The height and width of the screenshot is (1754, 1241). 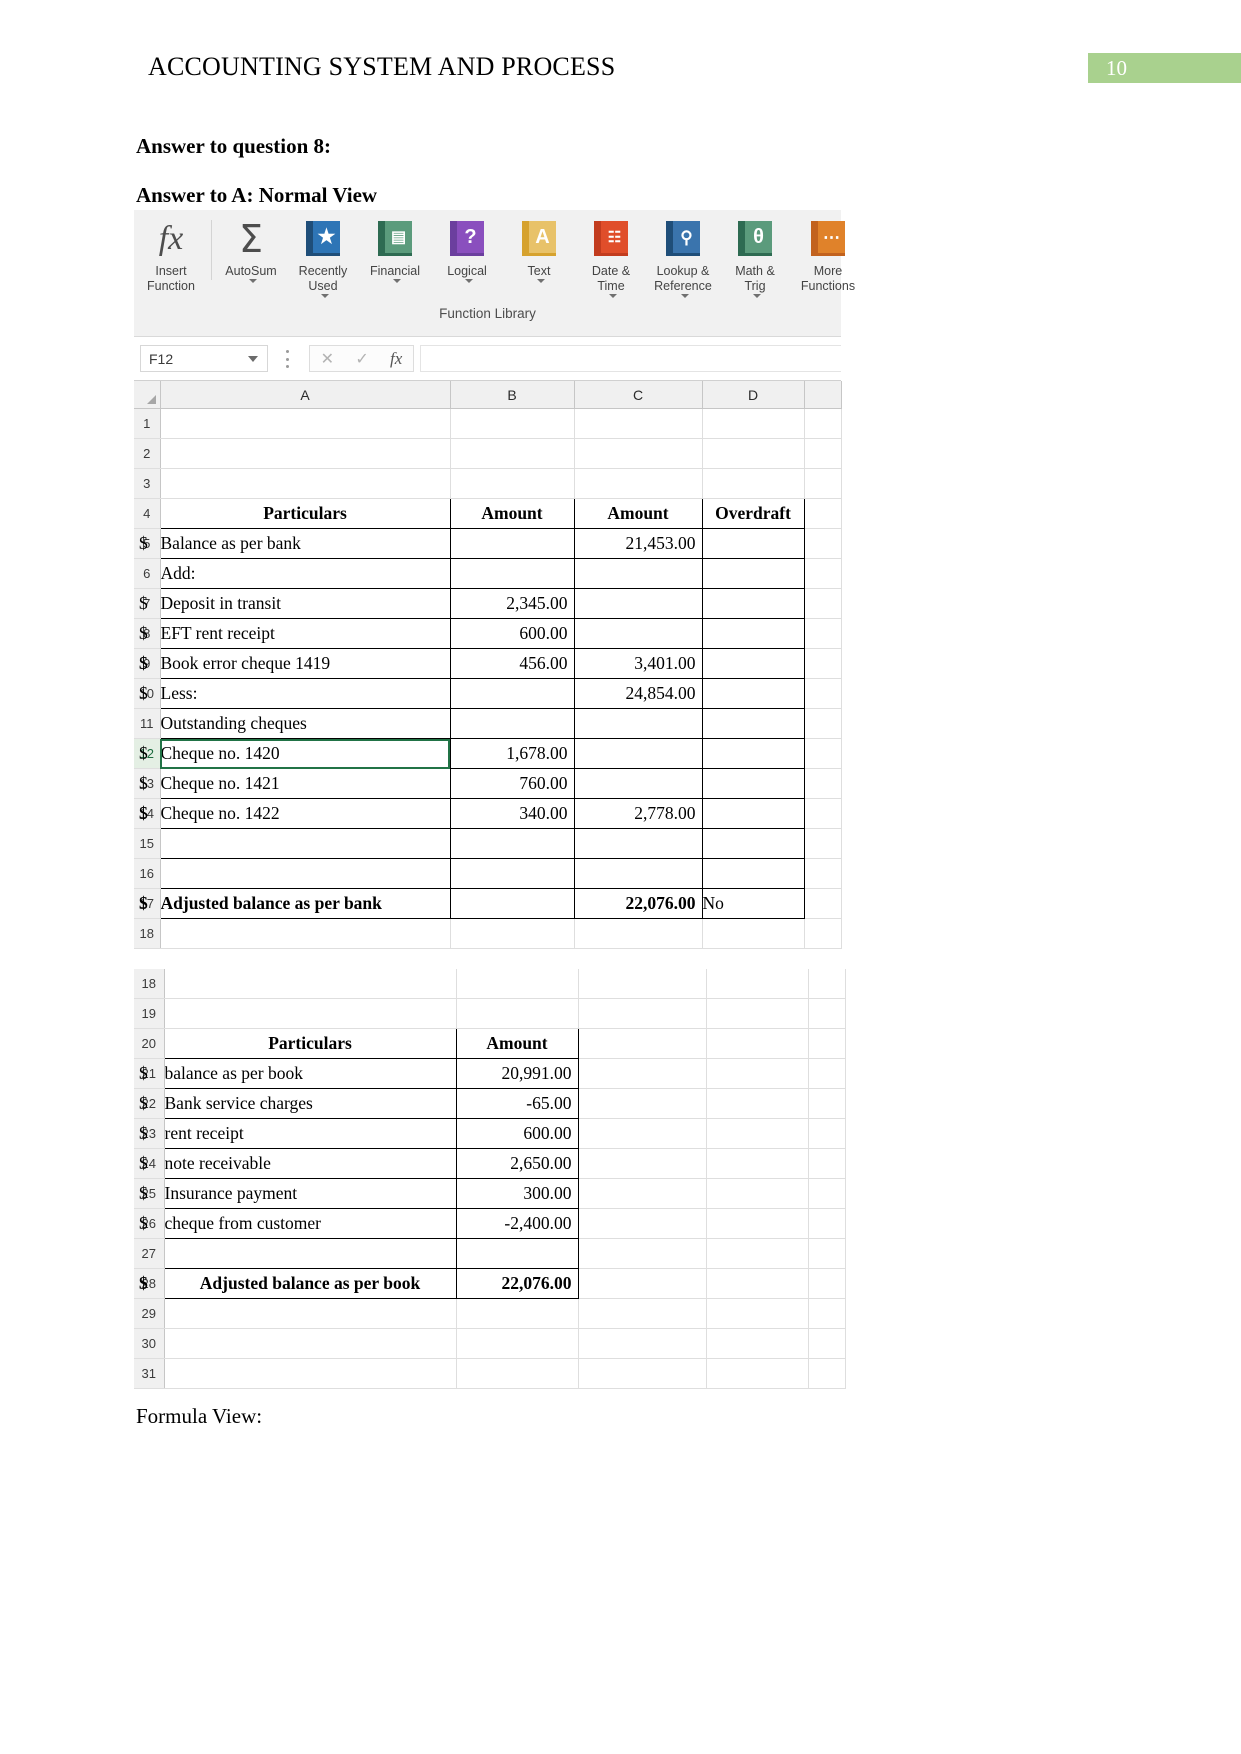 I want to click on cell-E31, so click(x=827, y=1373).